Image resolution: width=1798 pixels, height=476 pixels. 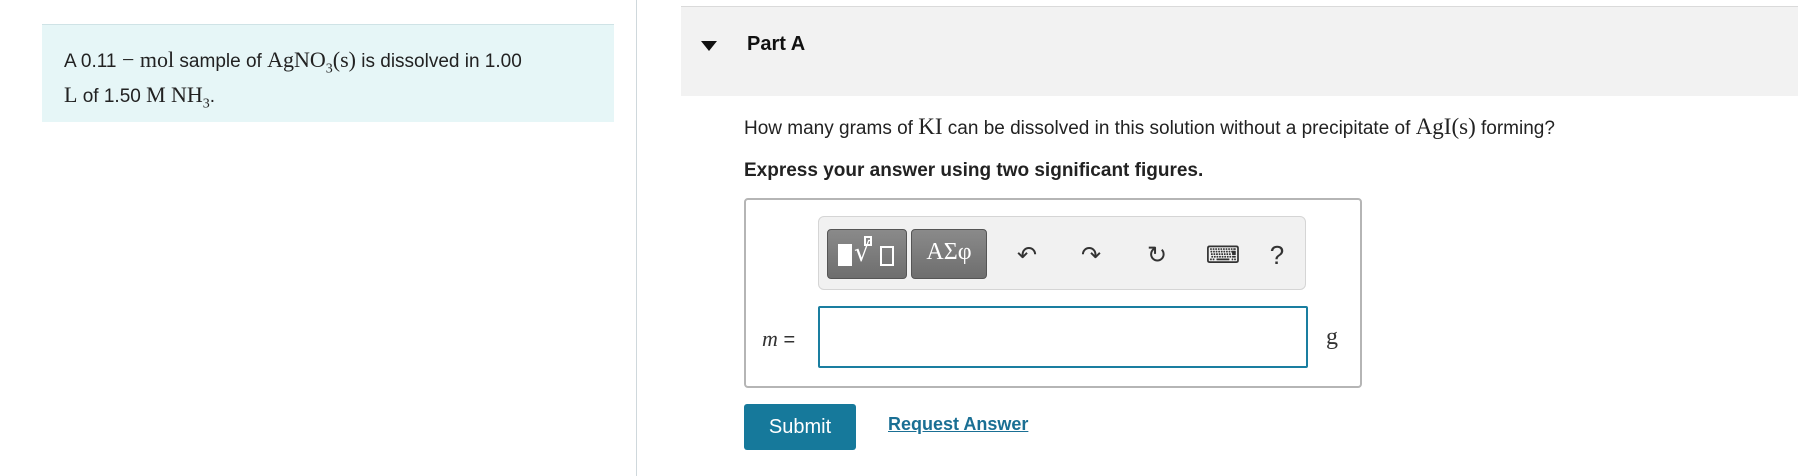 I want to click on template-index-icon, so click(x=868, y=241).